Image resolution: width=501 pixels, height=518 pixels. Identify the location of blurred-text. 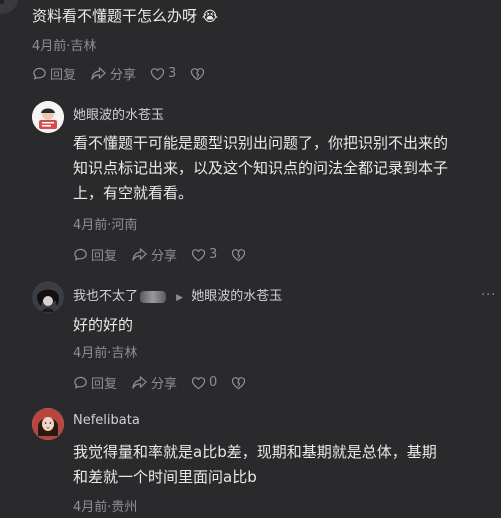
(153, 296).